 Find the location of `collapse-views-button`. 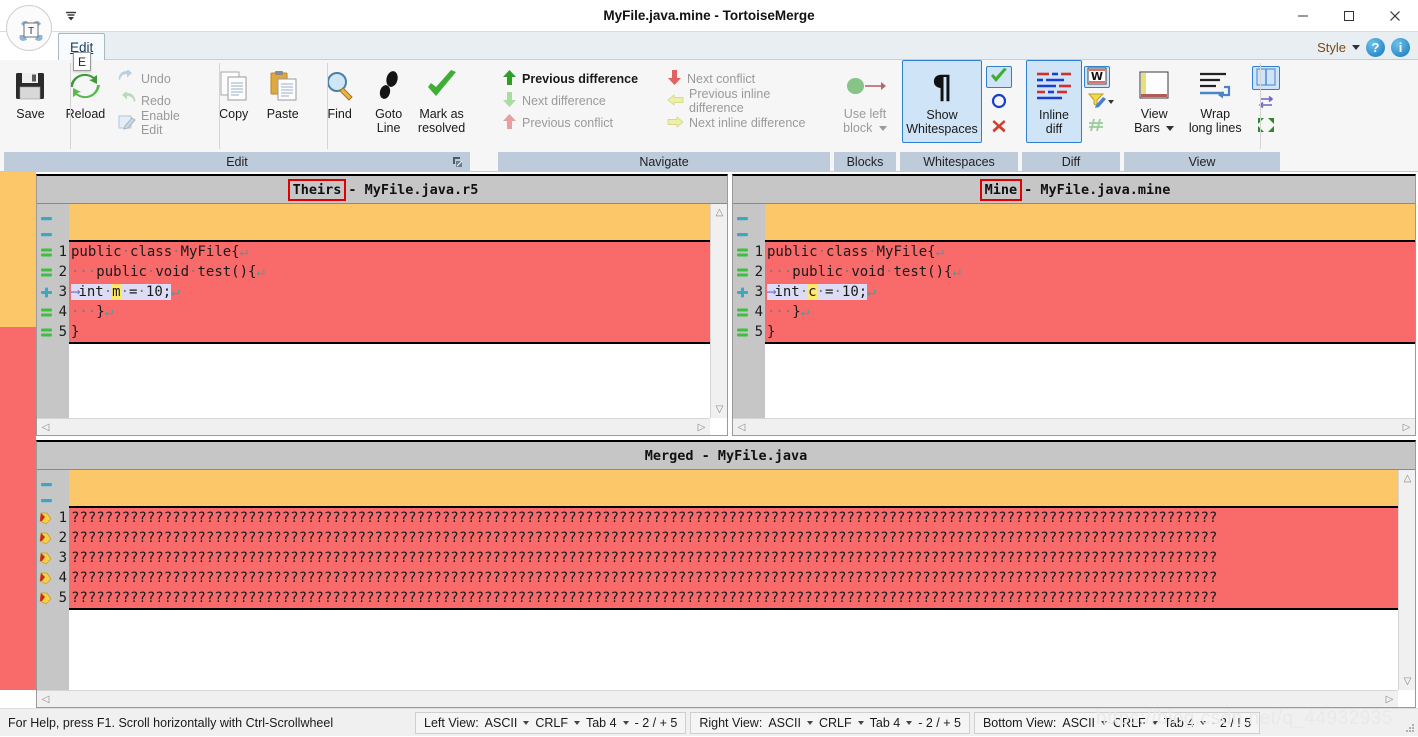

collapse-views-button is located at coordinates (1266, 126).